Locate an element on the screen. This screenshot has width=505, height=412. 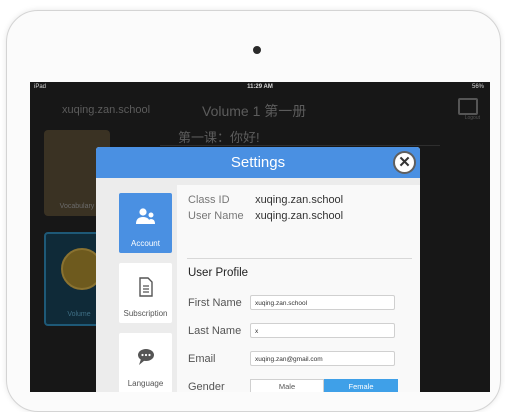
email-field: xuqing.zan@gmail.com is located at coordinates (322, 358).